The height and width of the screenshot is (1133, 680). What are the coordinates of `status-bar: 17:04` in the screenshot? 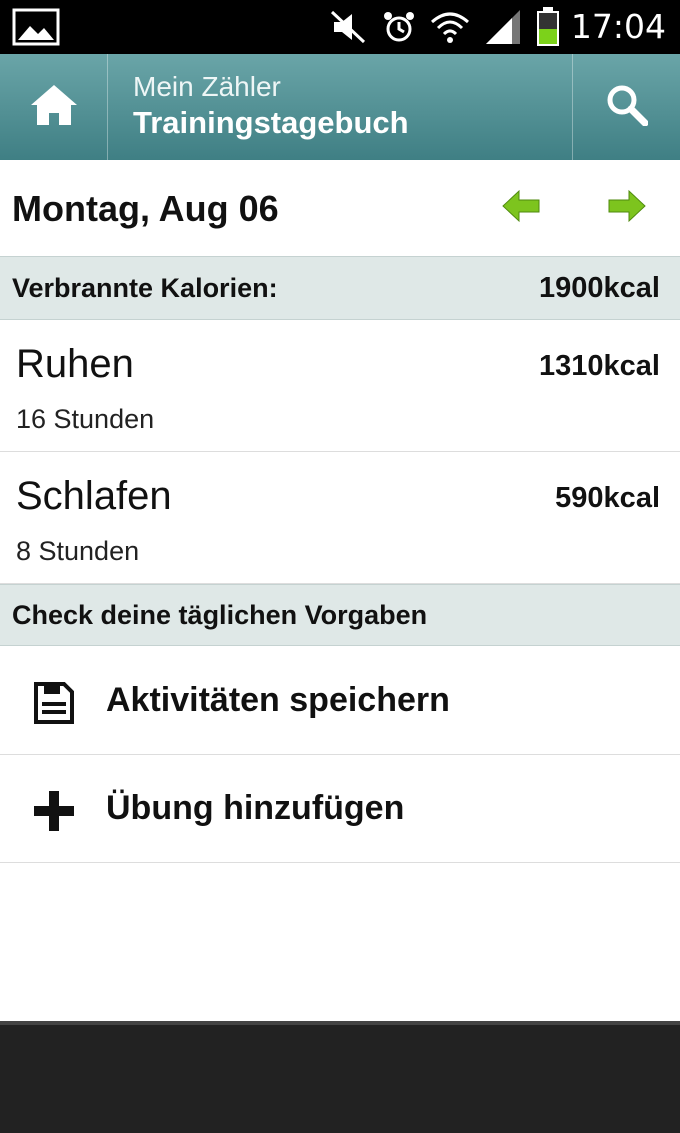 It's located at (340, 27).